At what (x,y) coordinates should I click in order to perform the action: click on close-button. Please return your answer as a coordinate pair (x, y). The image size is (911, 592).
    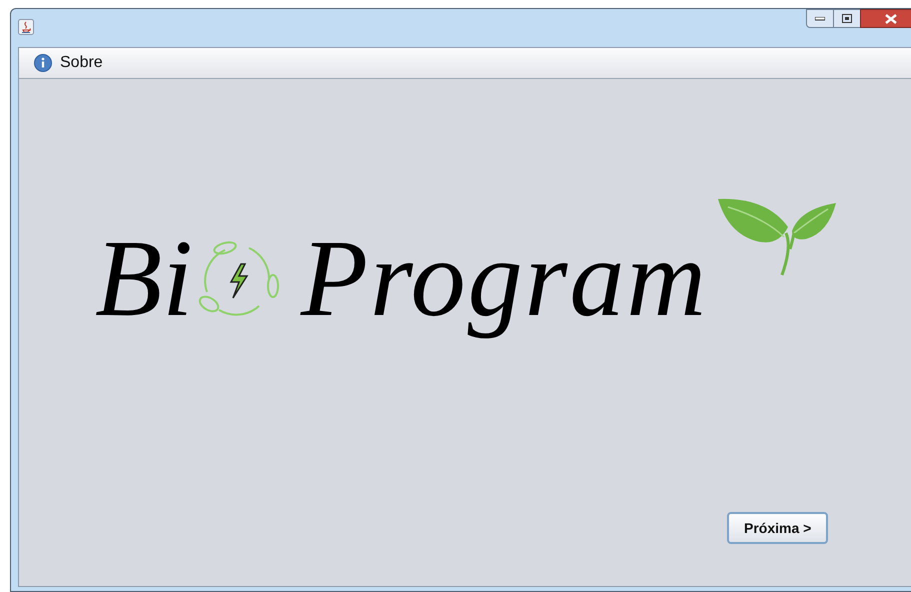
    Looking at the image, I should click on (885, 18).